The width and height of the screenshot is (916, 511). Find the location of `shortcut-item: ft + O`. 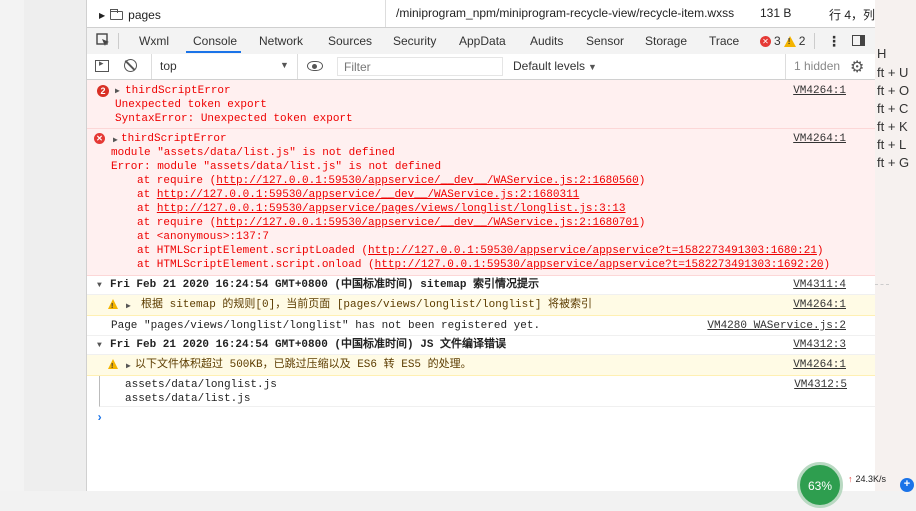

shortcut-item: ft + O is located at coordinates (893, 90).